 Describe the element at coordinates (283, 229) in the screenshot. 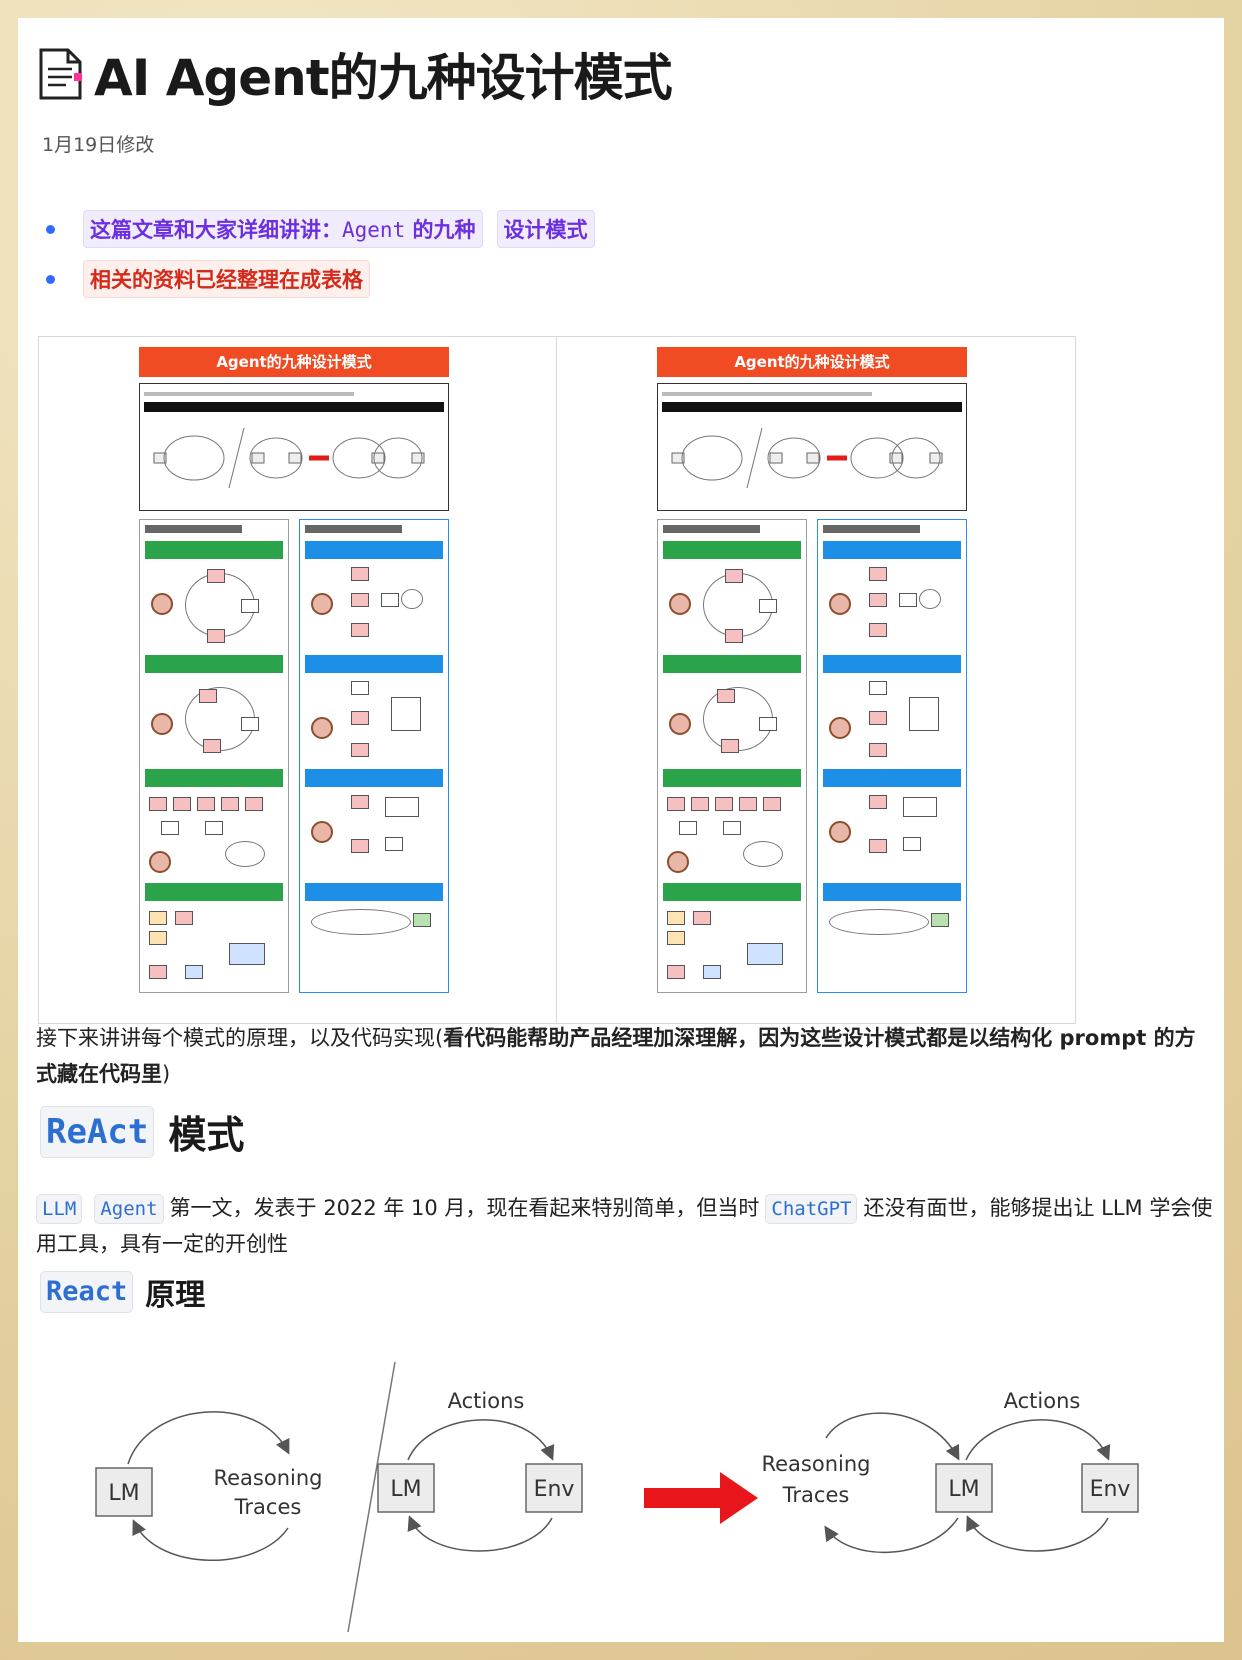

I see `highlight-chip: 这篇文章和大家详细讲讲：Agent 的九种` at that location.